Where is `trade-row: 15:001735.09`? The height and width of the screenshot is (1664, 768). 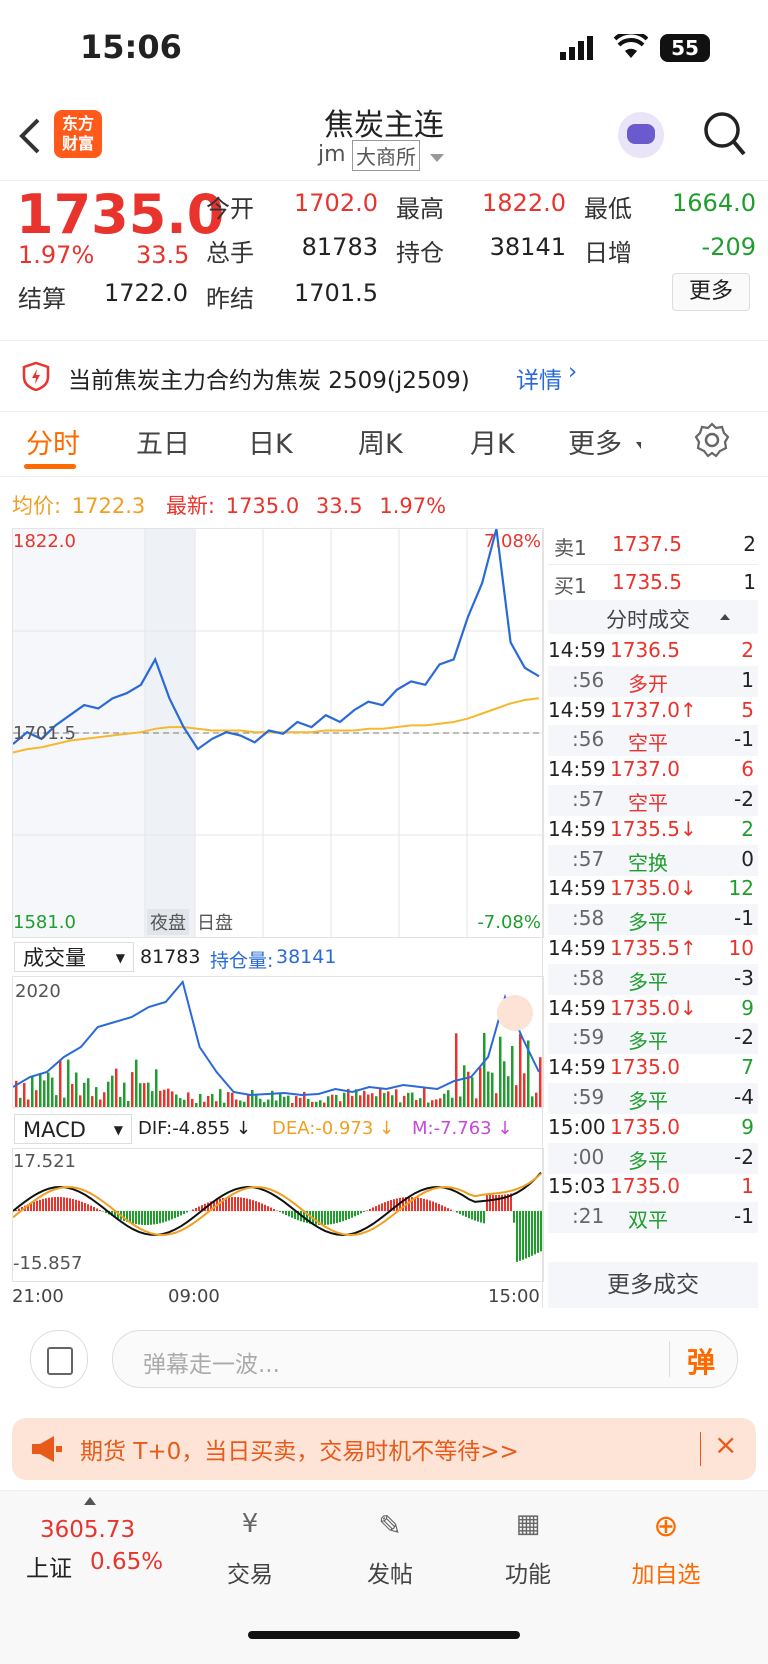 trade-row: 15:001735.09 is located at coordinates (653, 1128).